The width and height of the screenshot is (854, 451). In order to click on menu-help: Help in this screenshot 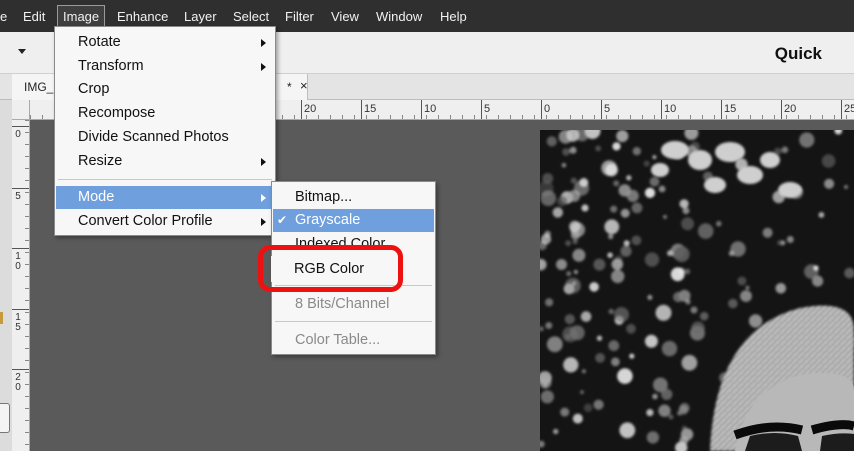, I will do `click(453, 17)`.